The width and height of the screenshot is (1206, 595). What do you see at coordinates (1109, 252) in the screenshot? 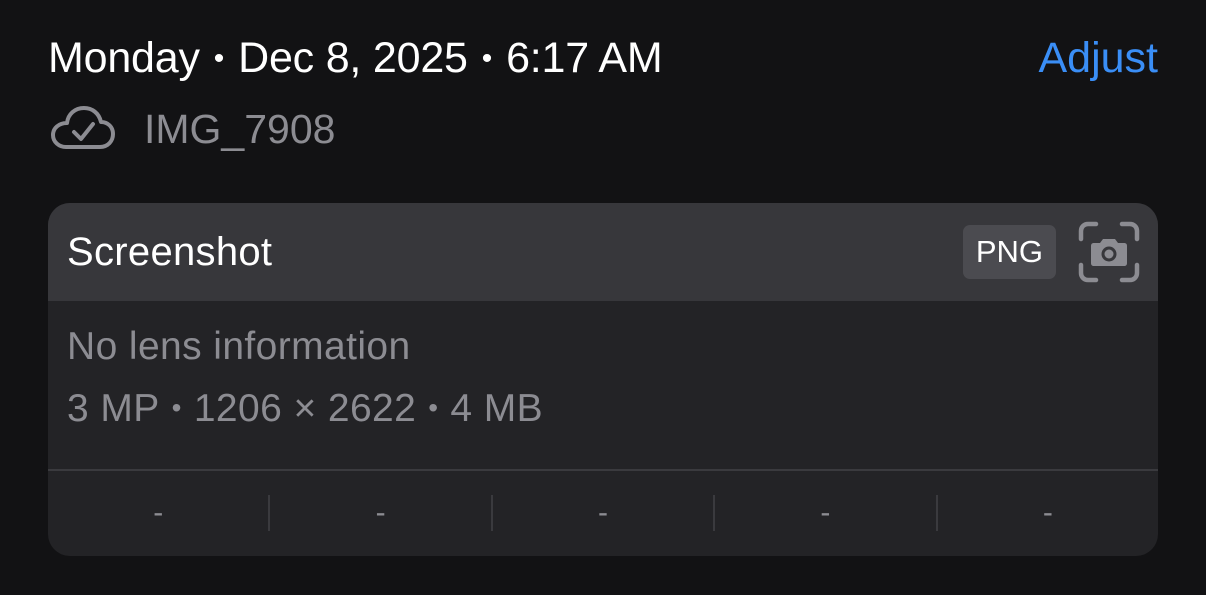
I see `screenshot-camera-icon` at bounding box center [1109, 252].